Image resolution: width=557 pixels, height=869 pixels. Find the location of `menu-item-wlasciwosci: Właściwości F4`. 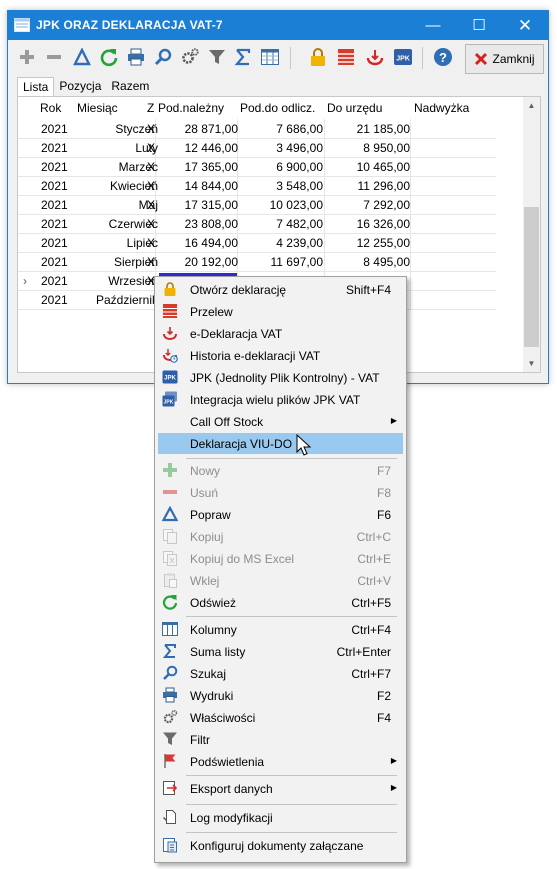

menu-item-wlasciwosci: Właściwości F4 is located at coordinates (280, 717).